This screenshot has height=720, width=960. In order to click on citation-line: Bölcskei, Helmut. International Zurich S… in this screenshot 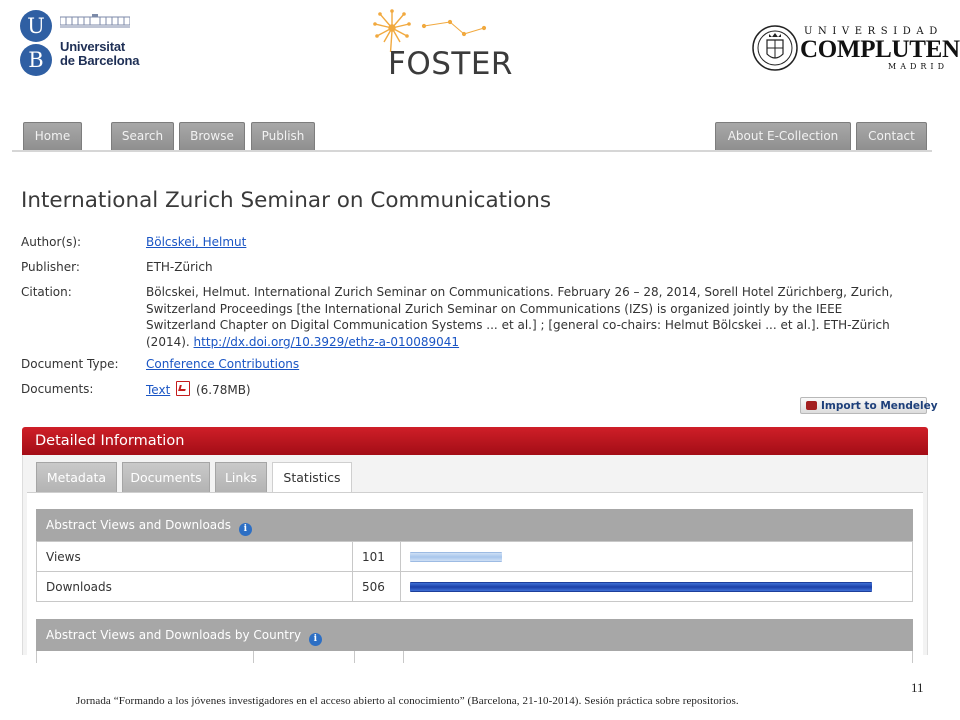, I will do `click(519, 292)`.